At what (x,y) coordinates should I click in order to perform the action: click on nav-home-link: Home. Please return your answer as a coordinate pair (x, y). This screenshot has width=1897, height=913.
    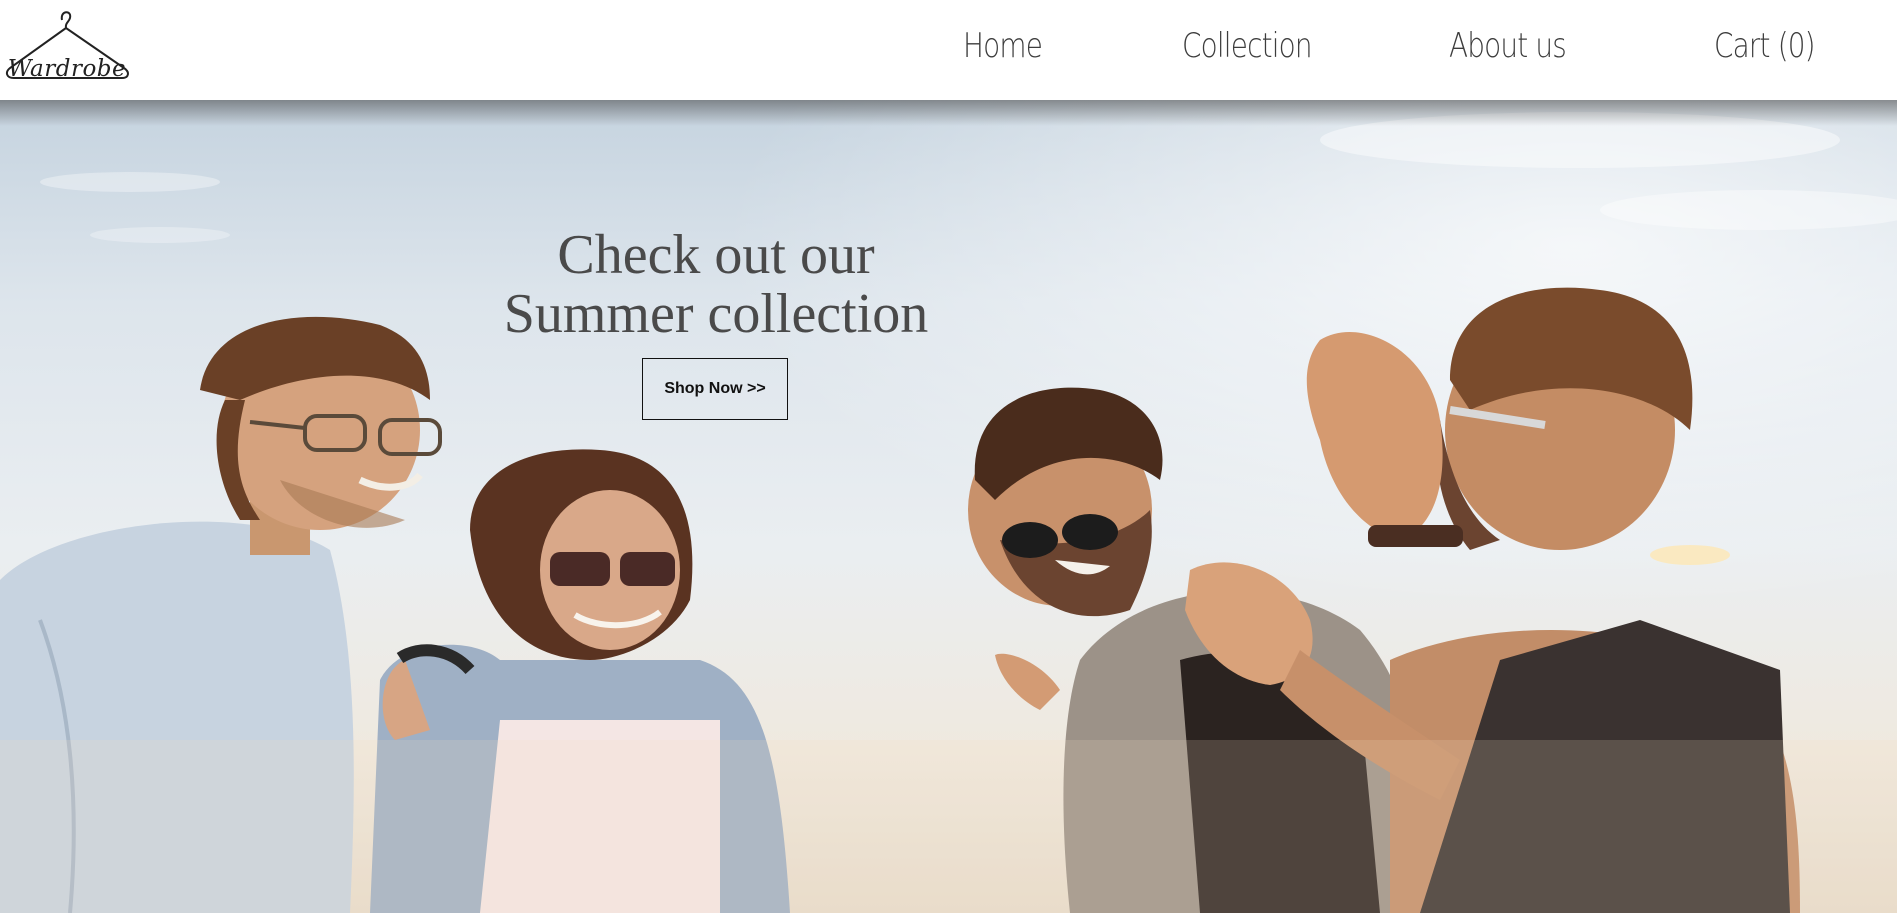
    Looking at the image, I should click on (1003, 46).